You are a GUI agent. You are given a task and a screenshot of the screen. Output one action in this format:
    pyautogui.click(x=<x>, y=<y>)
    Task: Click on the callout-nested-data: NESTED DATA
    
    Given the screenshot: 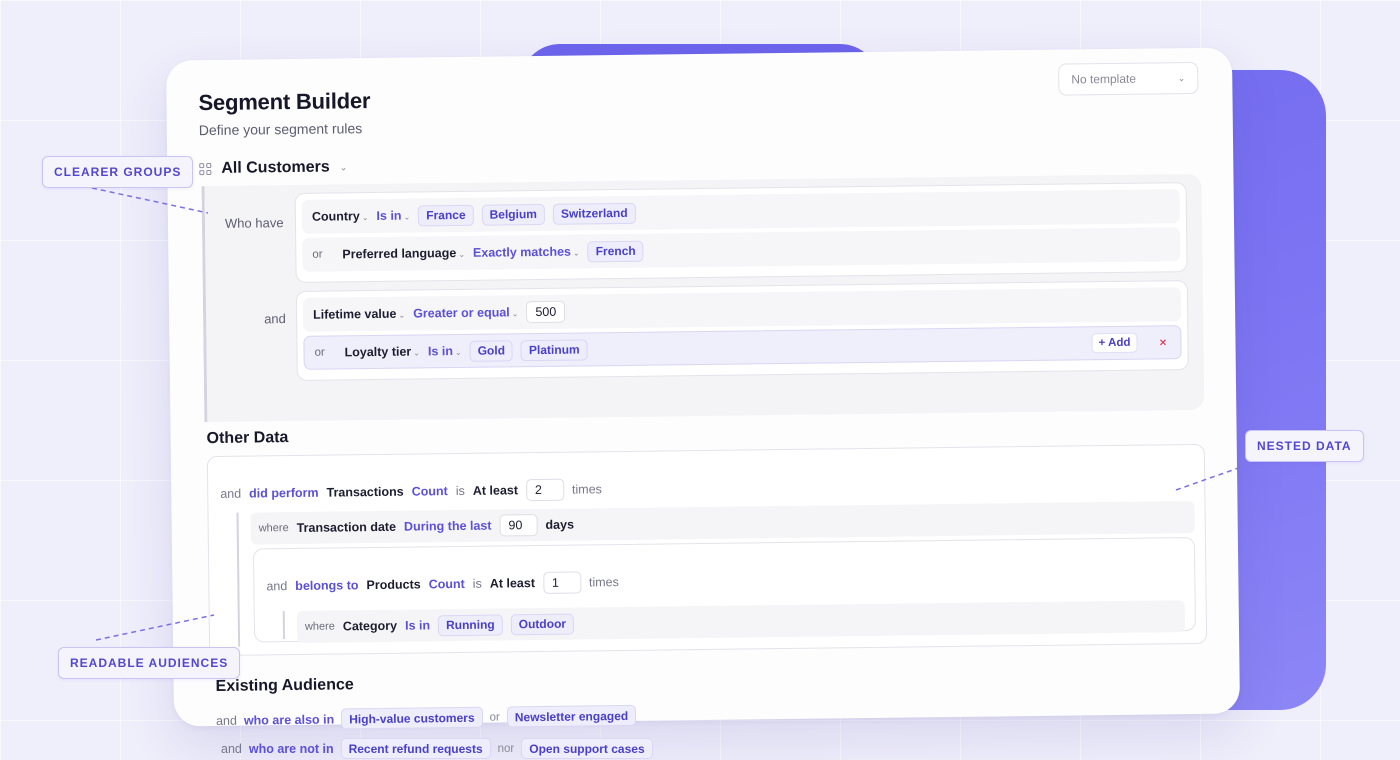 What is the action you would take?
    pyautogui.click(x=1304, y=446)
    